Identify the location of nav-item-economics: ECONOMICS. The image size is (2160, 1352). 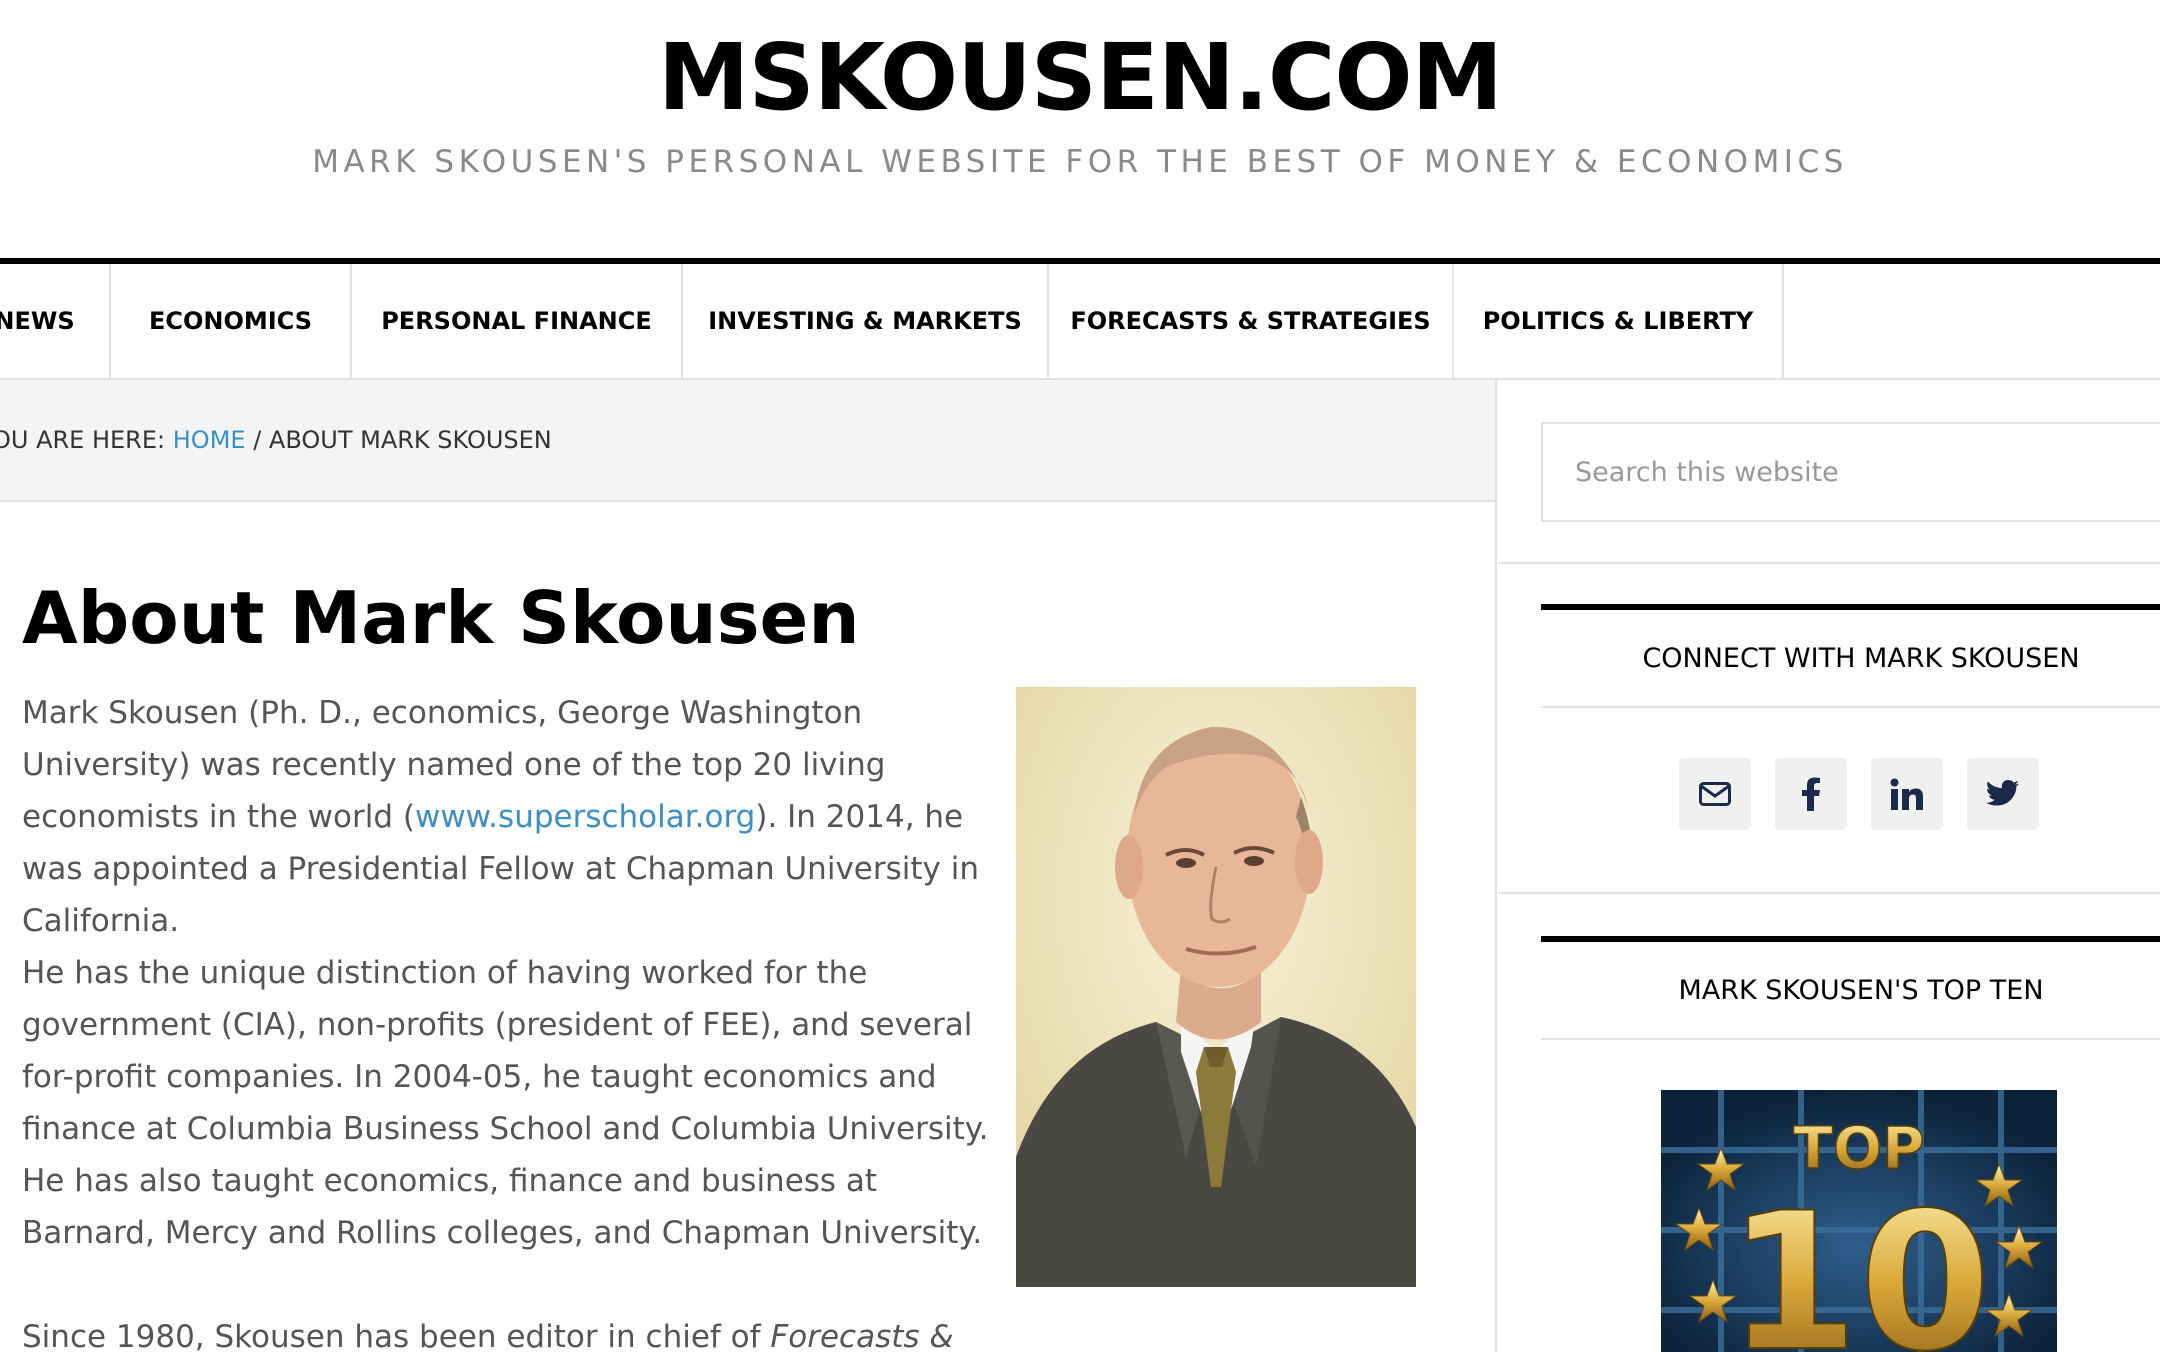
(231, 321).